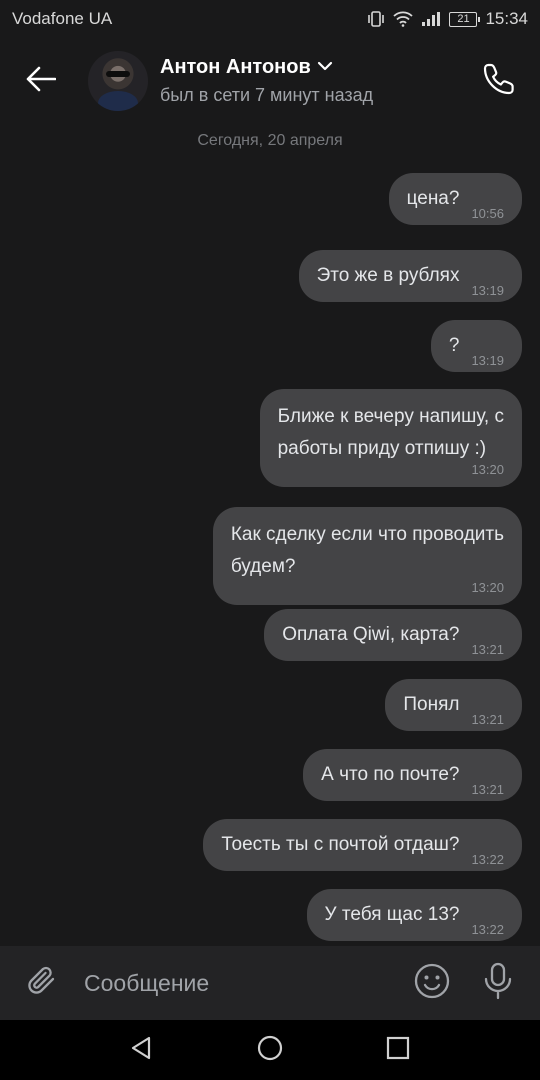  What do you see at coordinates (376, 19) in the screenshot?
I see `vibrate-icon` at bounding box center [376, 19].